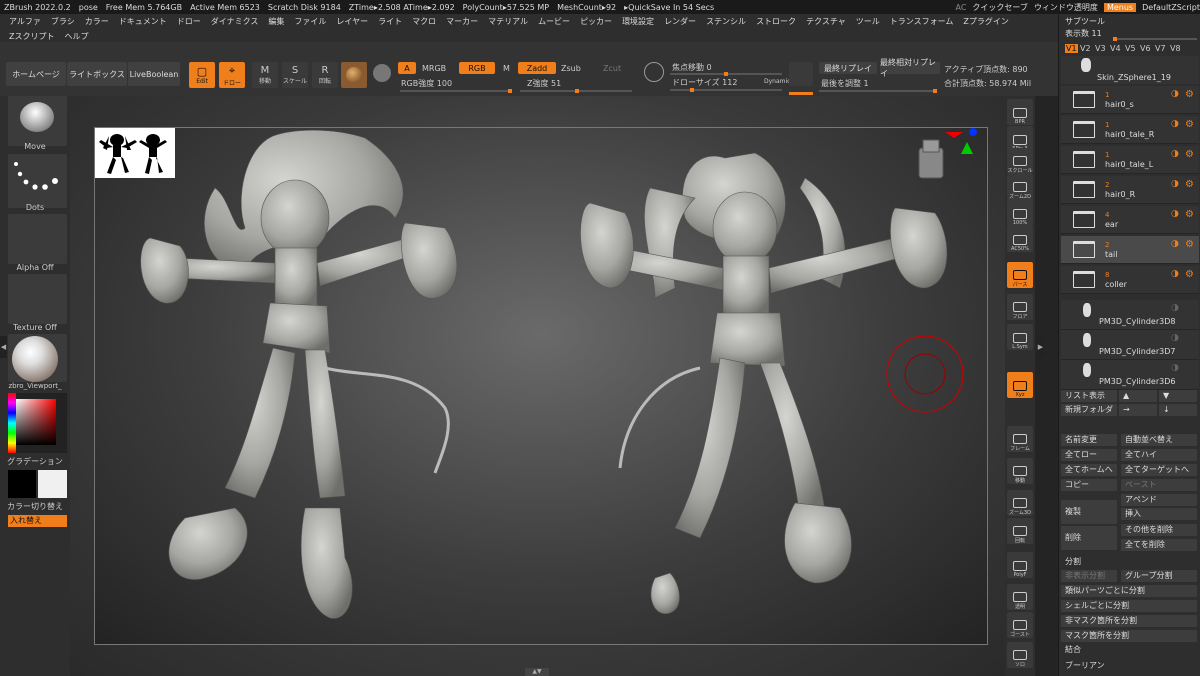 Image resolution: width=1200 pixels, height=676 pixels. I want to click on color-toggle-icon, so click(382, 73).